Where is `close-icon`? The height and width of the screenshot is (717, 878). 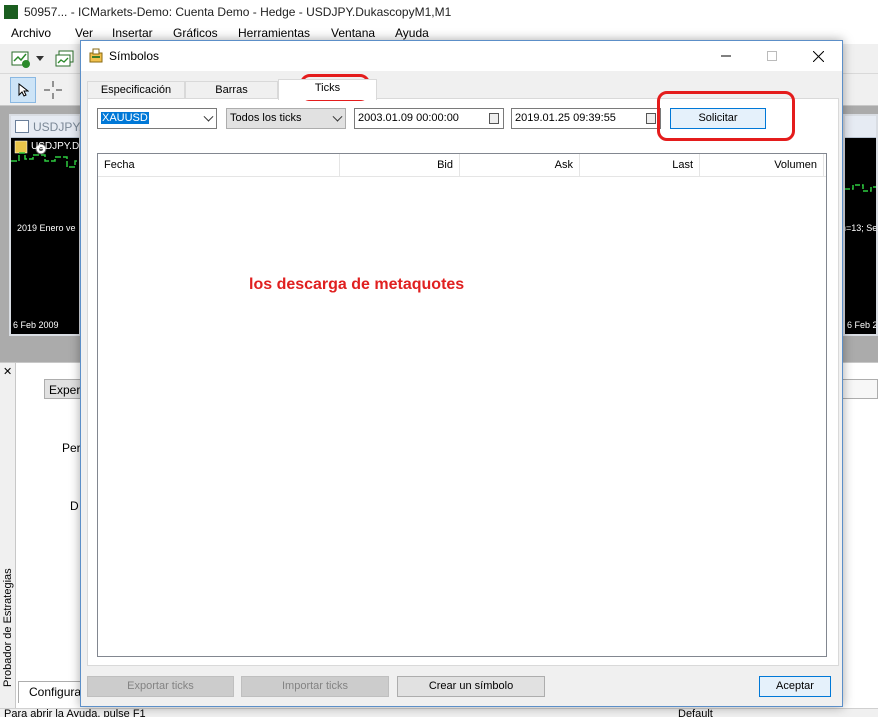 close-icon is located at coordinates (818, 56).